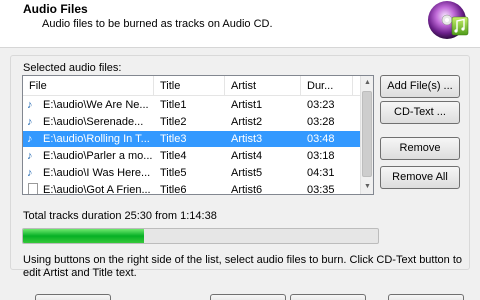  Describe the element at coordinates (189, 86) in the screenshot. I see `column-title: Title` at that location.